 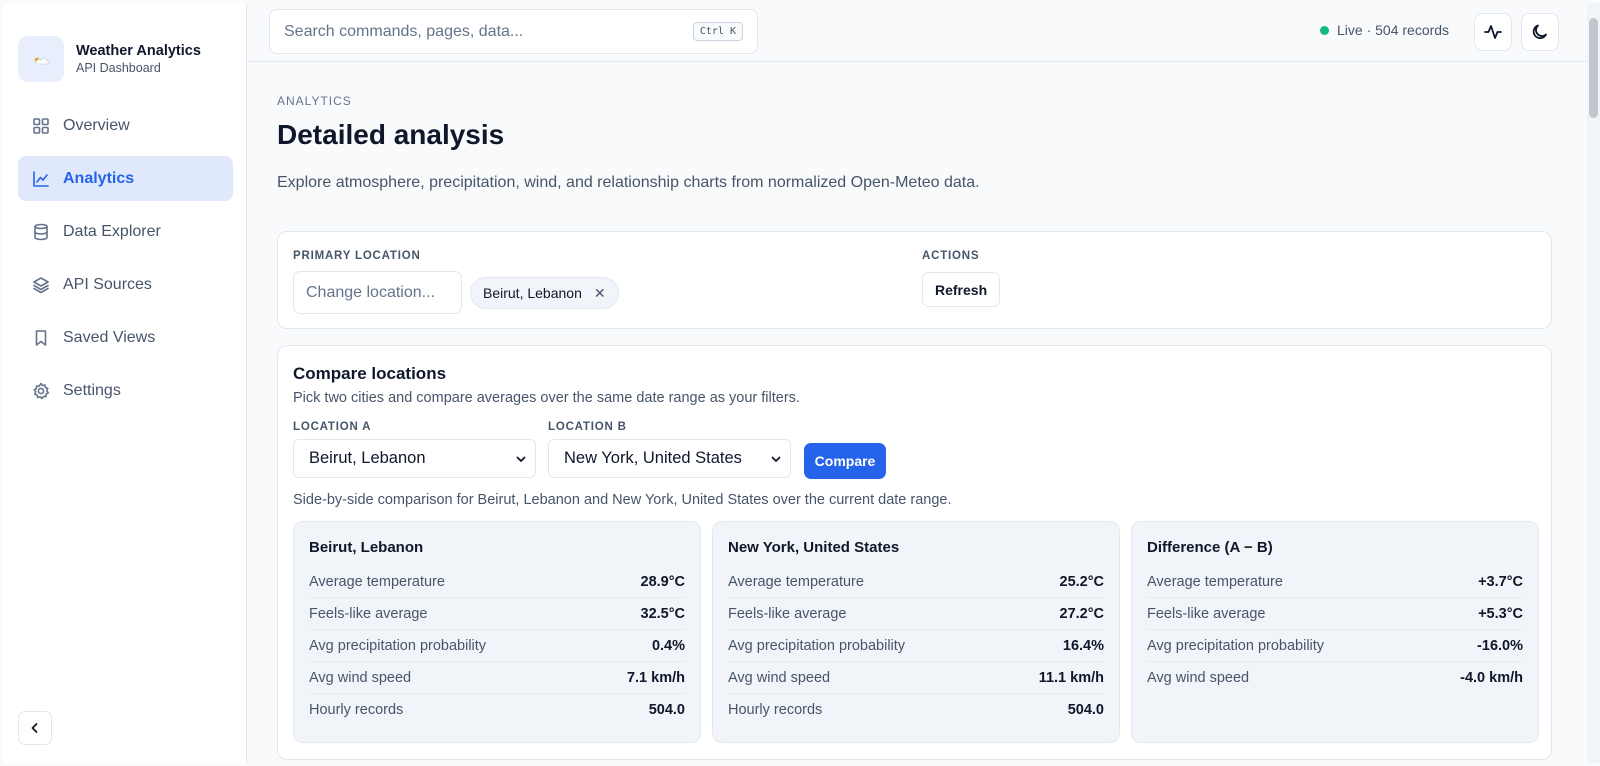 What do you see at coordinates (961, 289) in the screenshot?
I see `refresh-button: Refresh` at bounding box center [961, 289].